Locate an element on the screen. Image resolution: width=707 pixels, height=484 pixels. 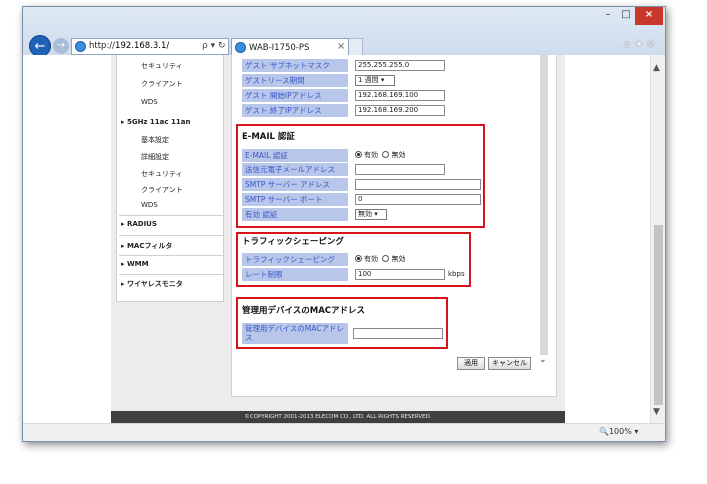
address-url: http://192.168.3.1/ is located at coordinates (129, 46).